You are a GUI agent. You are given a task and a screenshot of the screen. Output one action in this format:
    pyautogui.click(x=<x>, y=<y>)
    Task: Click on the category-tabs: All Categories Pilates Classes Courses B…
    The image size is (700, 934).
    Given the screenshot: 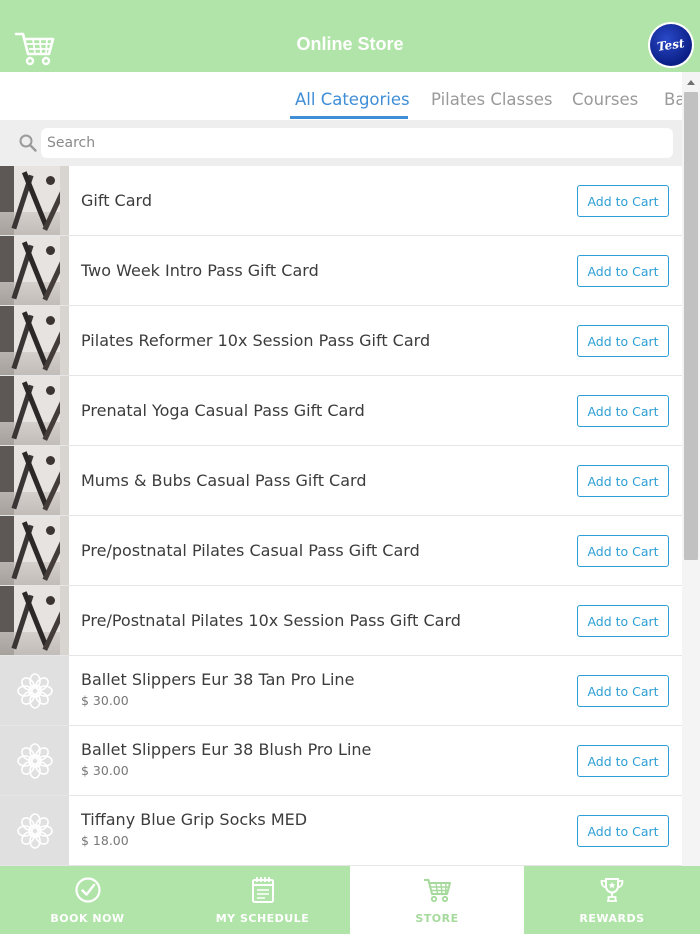 What is the action you would take?
    pyautogui.click(x=350, y=96)
    